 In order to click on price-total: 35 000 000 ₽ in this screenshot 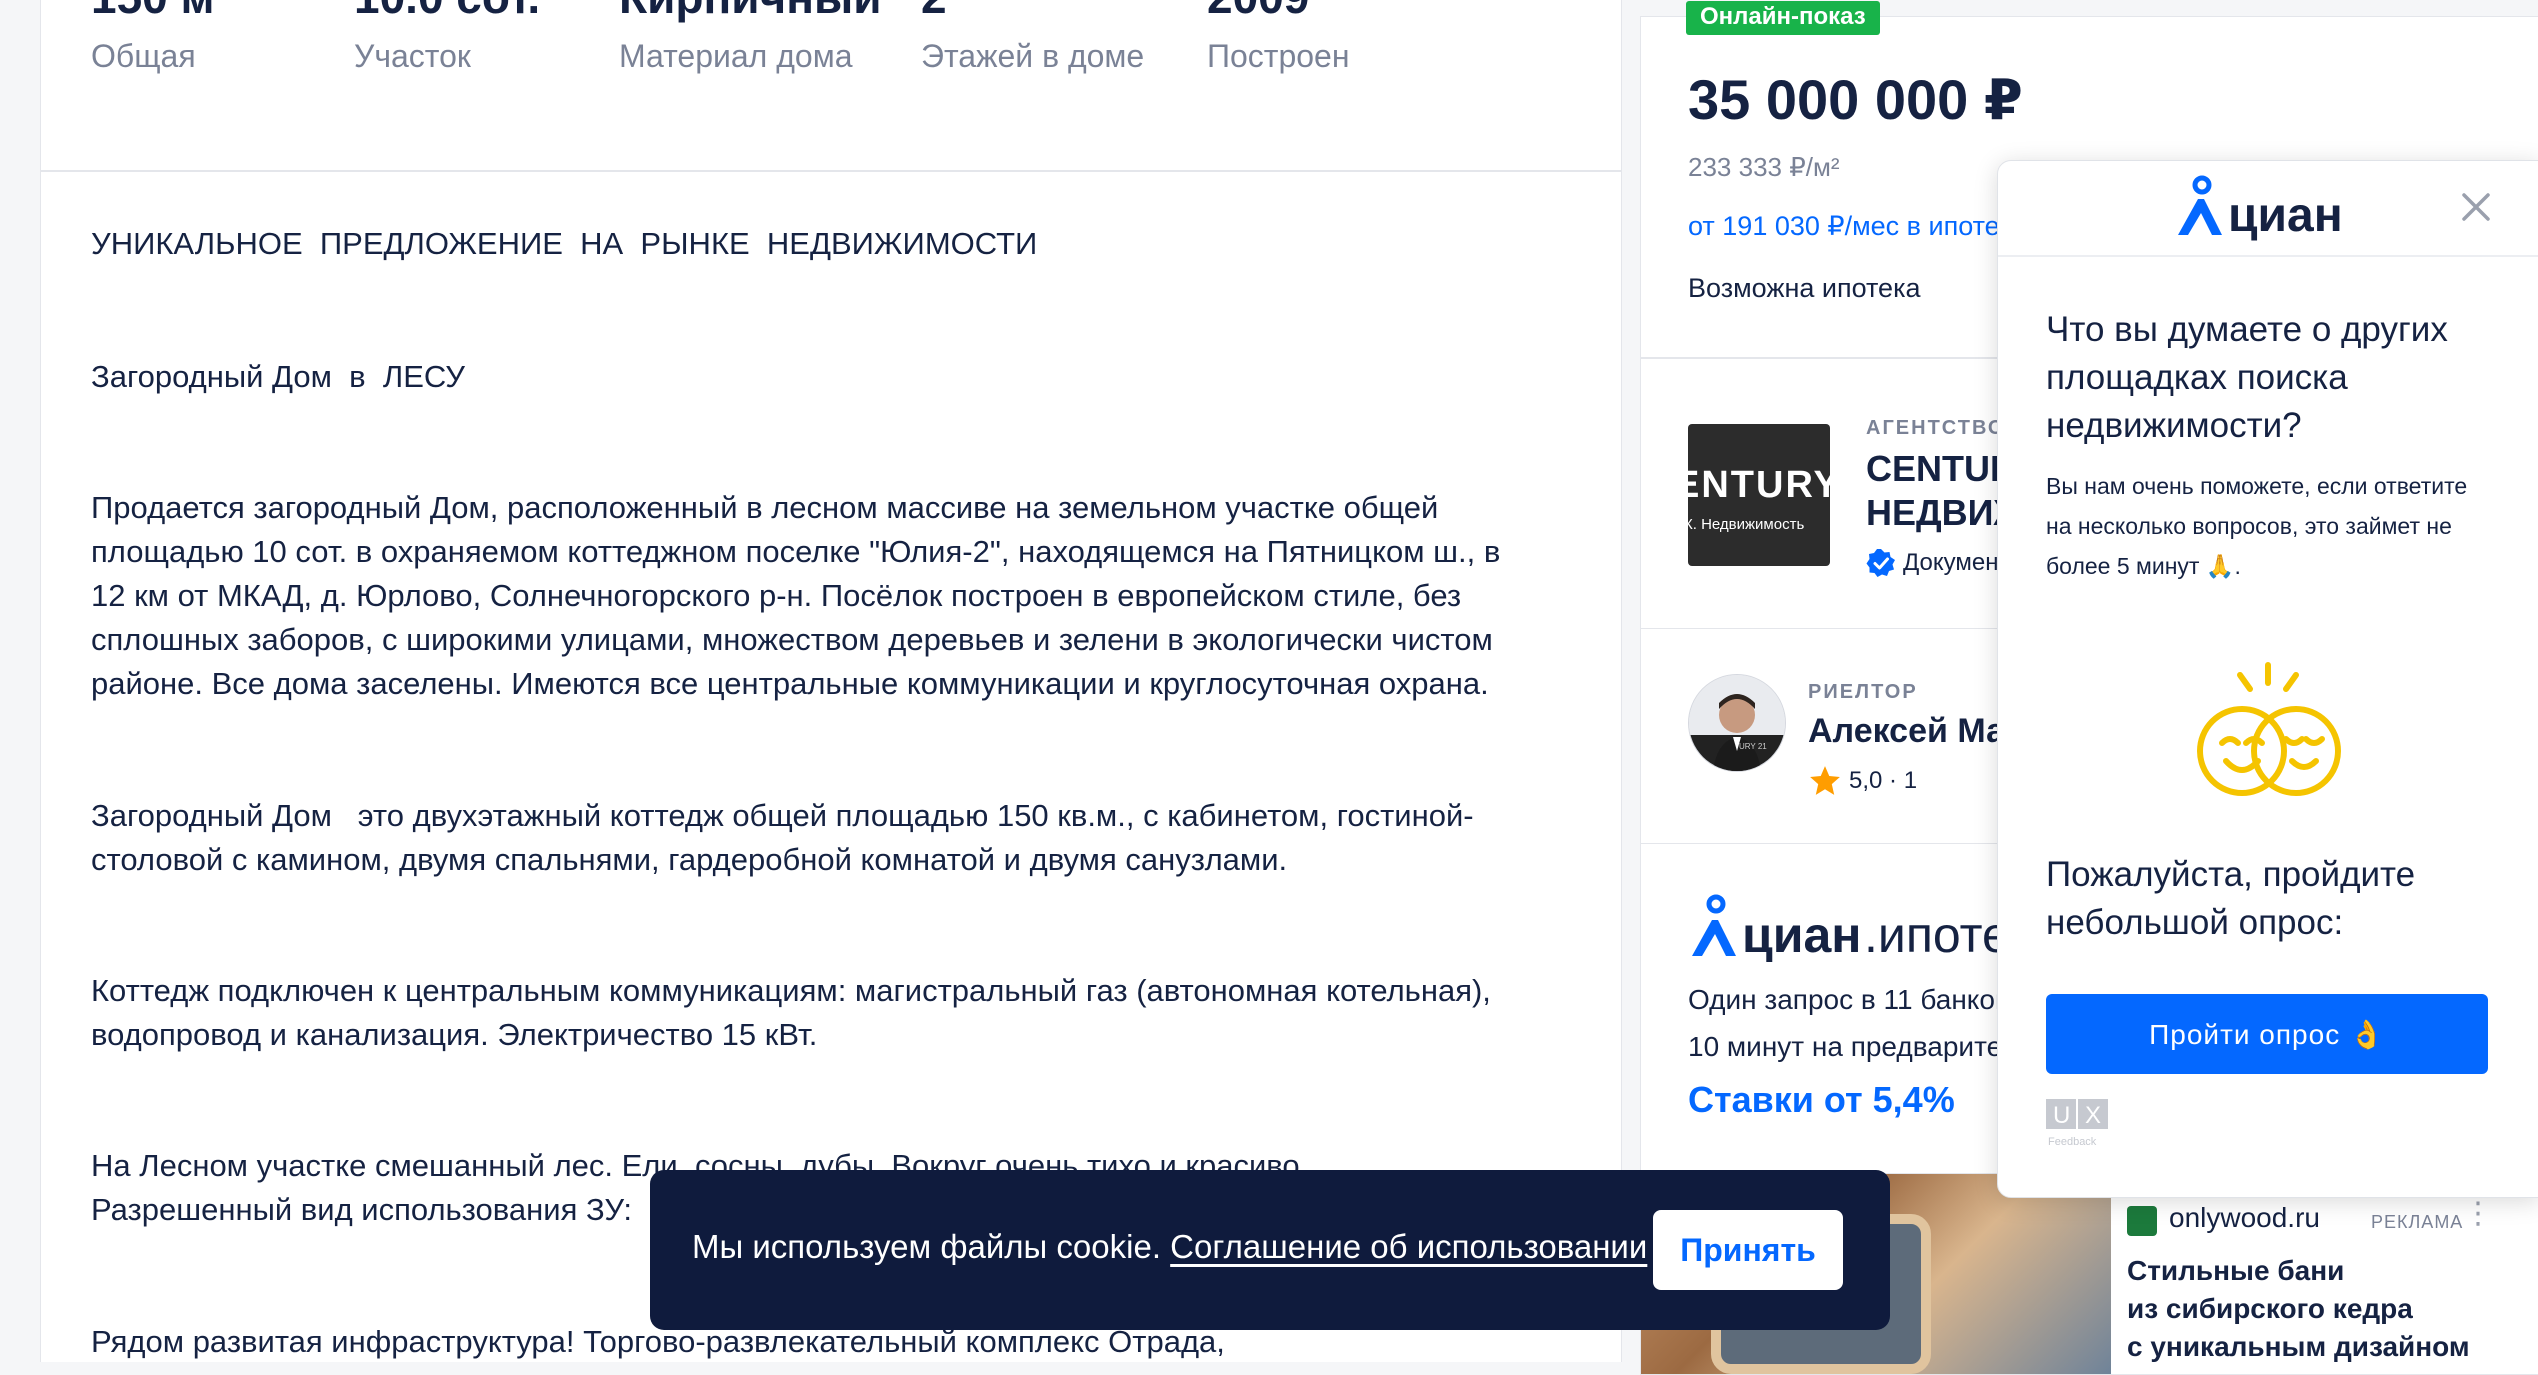, I will do `click(1855, 99)`.